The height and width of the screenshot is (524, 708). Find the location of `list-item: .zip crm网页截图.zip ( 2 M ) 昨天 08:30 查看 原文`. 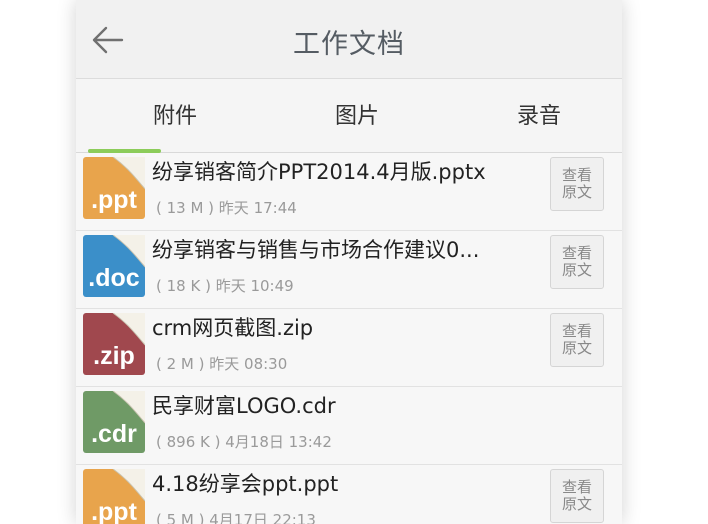

list-item: .zip crm网页截图.zip ( 2 M ) 昨天 08:30 查看 原文 is located at coordinates (349, 348).